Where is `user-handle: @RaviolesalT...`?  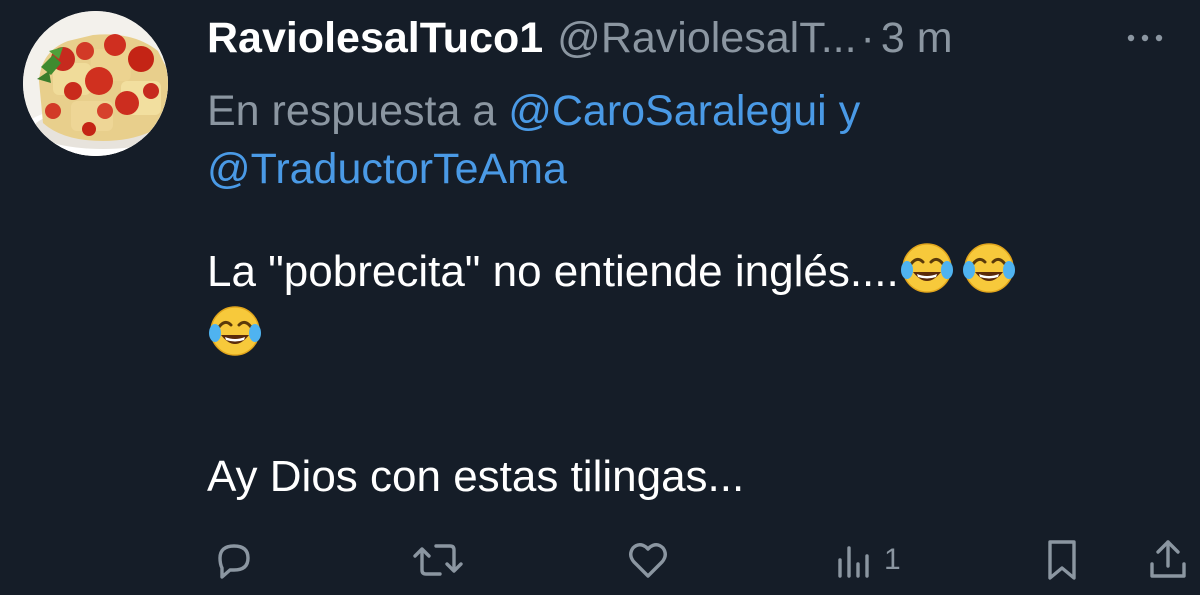
user-handle: @RaviolesalT... is located at coordinates (706, 38).